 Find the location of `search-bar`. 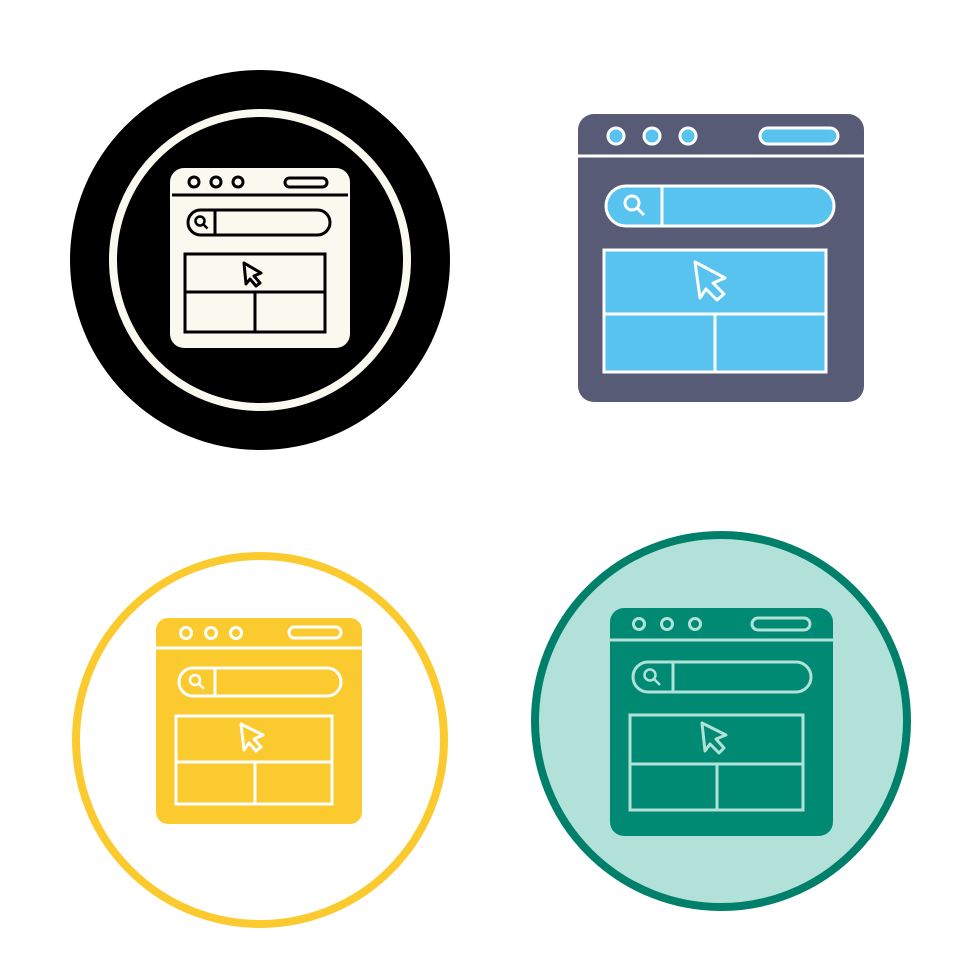

search-bar is located at coordinates (720, 206).